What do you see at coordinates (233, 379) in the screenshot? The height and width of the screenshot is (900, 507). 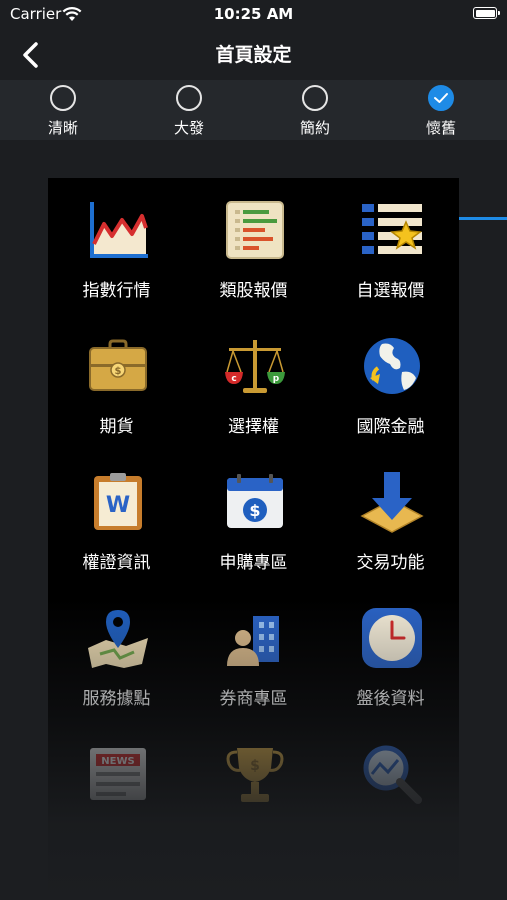 I see `svg-text: c` at bounding box center [233, 379].